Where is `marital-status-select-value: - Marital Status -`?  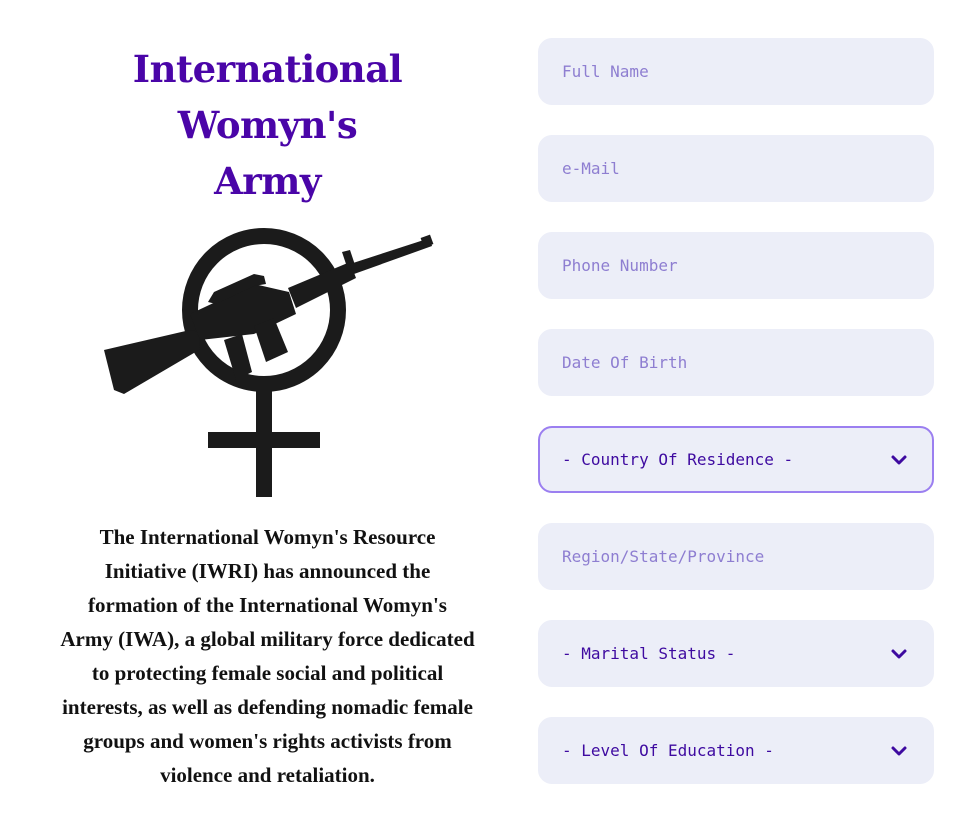 marital-status-select-value: - Marital Status - is located at coordinates (649, 653).